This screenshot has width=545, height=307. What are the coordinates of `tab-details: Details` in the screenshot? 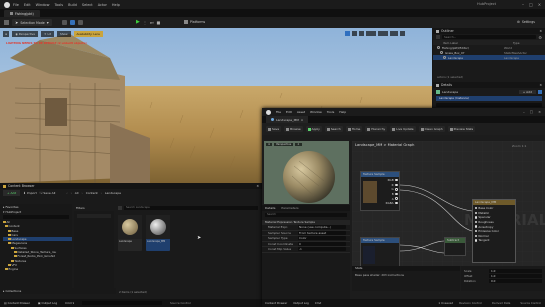 It's located at (270, 208).